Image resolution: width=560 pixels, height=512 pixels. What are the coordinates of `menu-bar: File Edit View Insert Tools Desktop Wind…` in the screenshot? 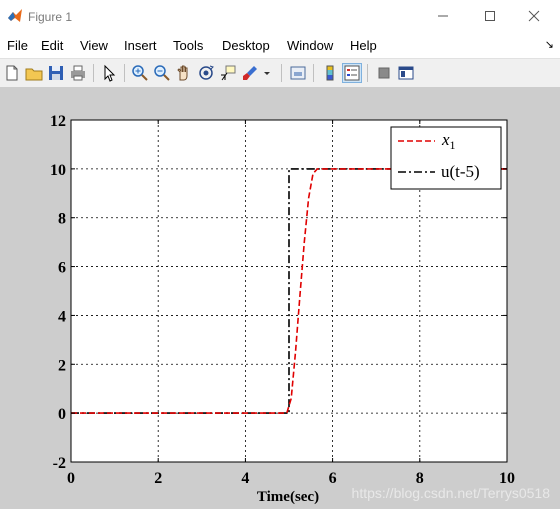 It's located at (280, 46).